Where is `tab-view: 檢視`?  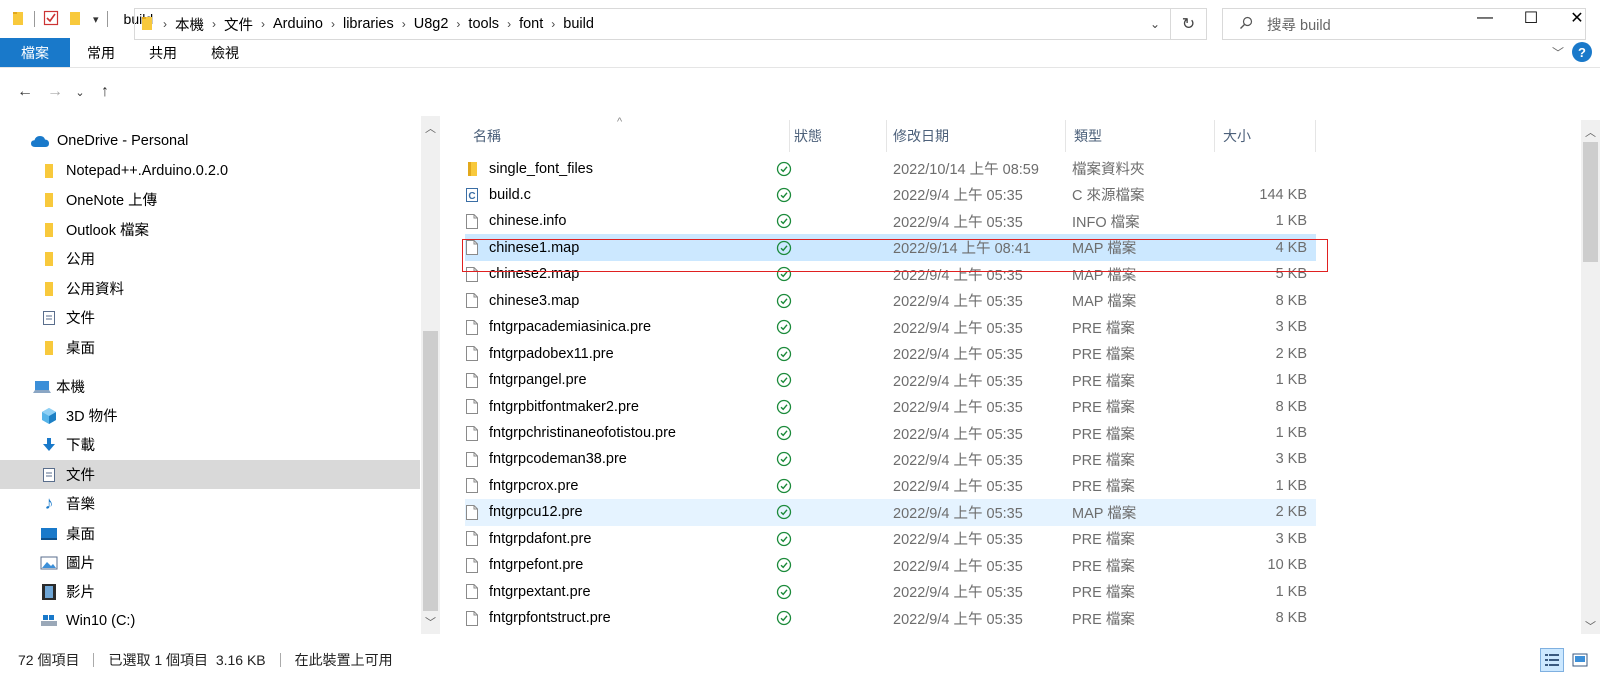 tab-view: 檢視 is located at coordinates (225, 52).